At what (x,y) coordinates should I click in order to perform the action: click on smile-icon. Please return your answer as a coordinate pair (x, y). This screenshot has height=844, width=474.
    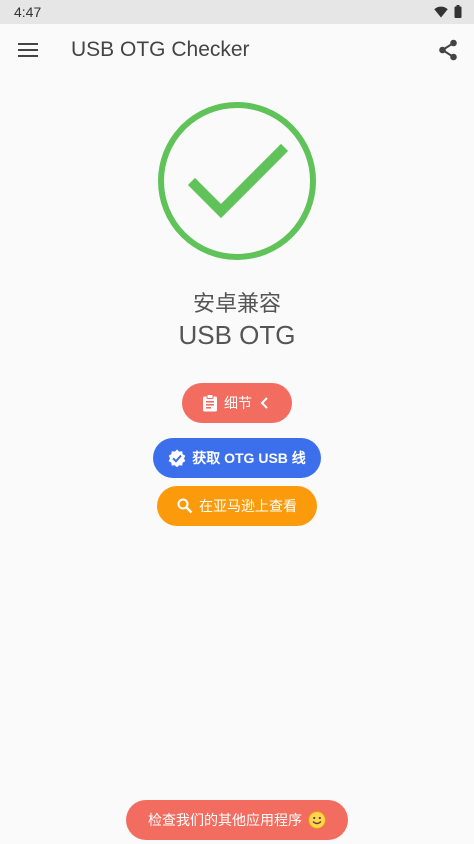
    Looking at the image, I should click on (317, 820).